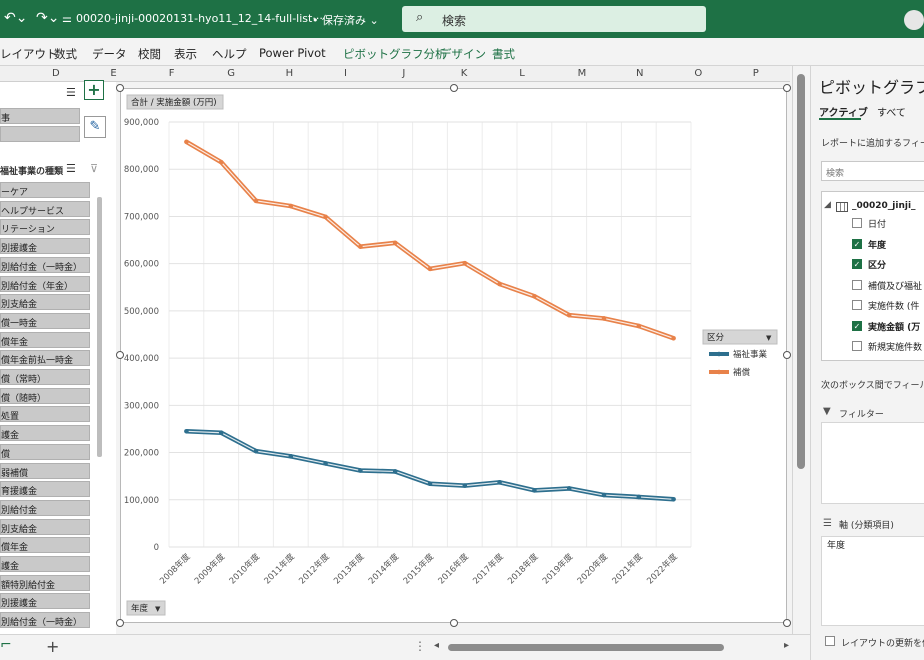  I want to click on customize-toolbar-icon: ⚌, so click(67, 18).